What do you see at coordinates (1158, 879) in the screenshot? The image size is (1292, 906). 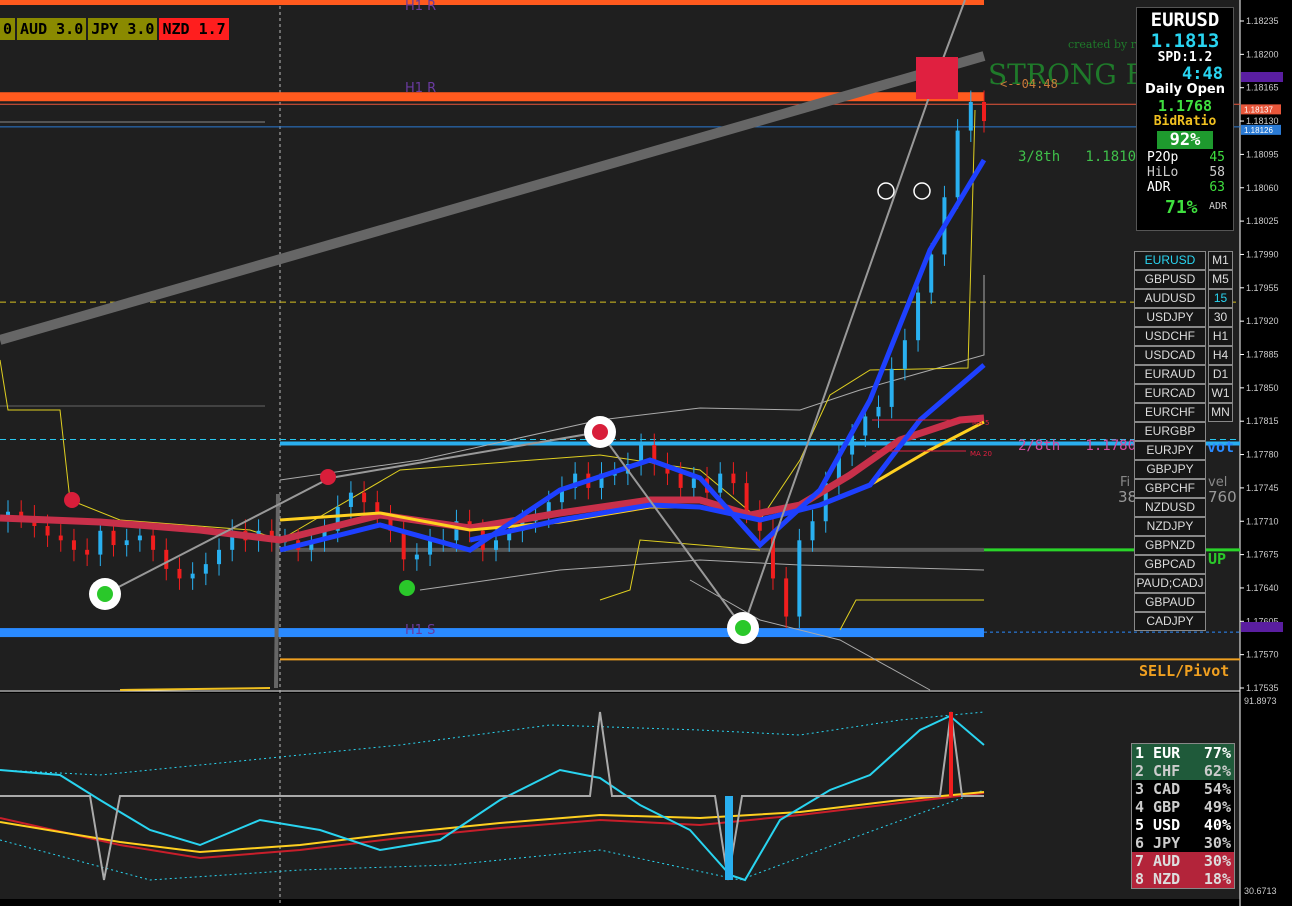 I see `ranking-currency: 8 NZD` at bounding box center [1158, 879].